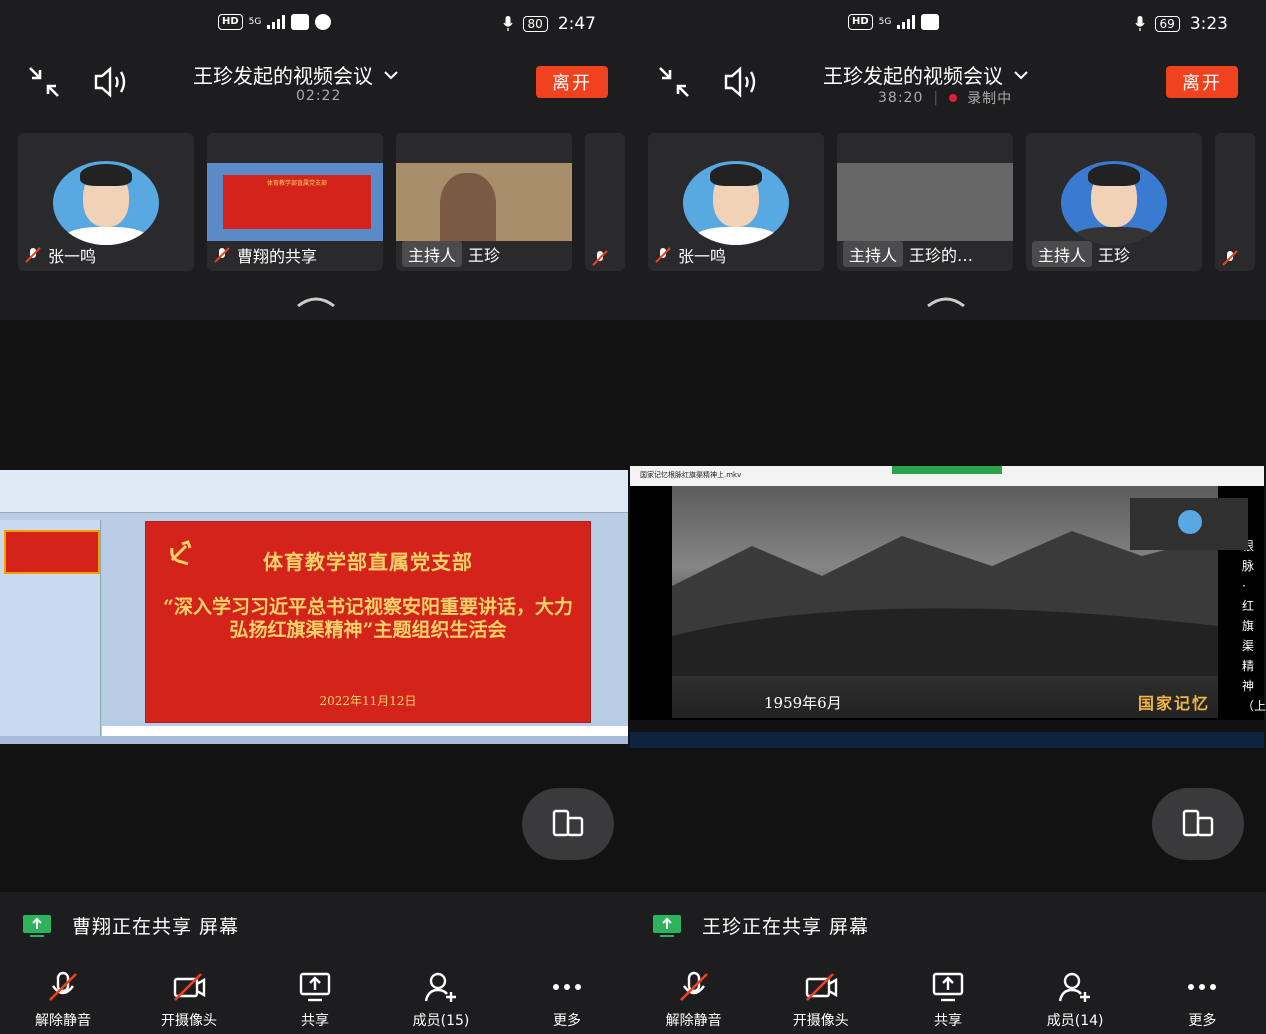 This screenshot has height=1034, width=1266. I want to click on participant-tile: 体育教学部直属党支部 曹翔的共享, so click(295, 202).